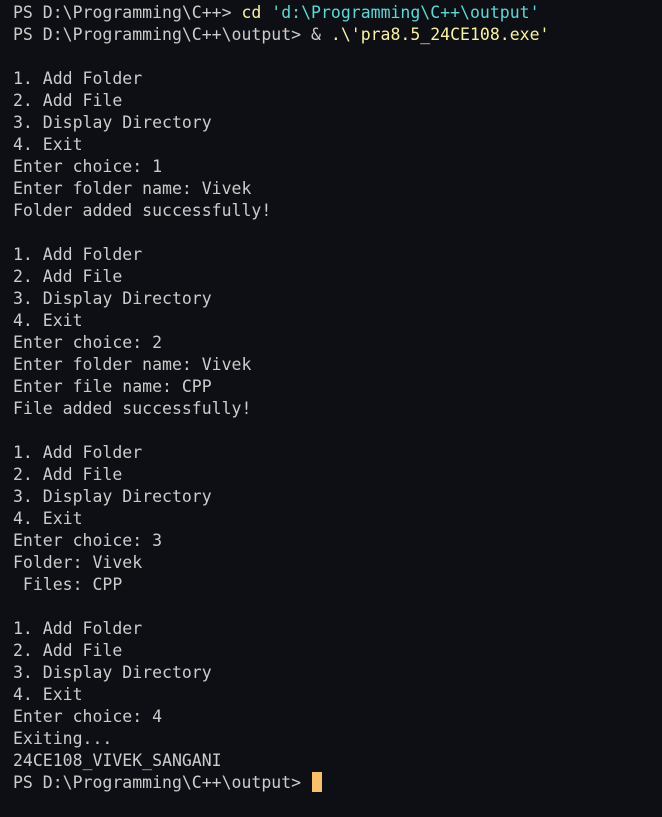 This screenshot has width=662, height=817. I want to click on terminal-text: Enter file name: CPP, so click(112, 386).